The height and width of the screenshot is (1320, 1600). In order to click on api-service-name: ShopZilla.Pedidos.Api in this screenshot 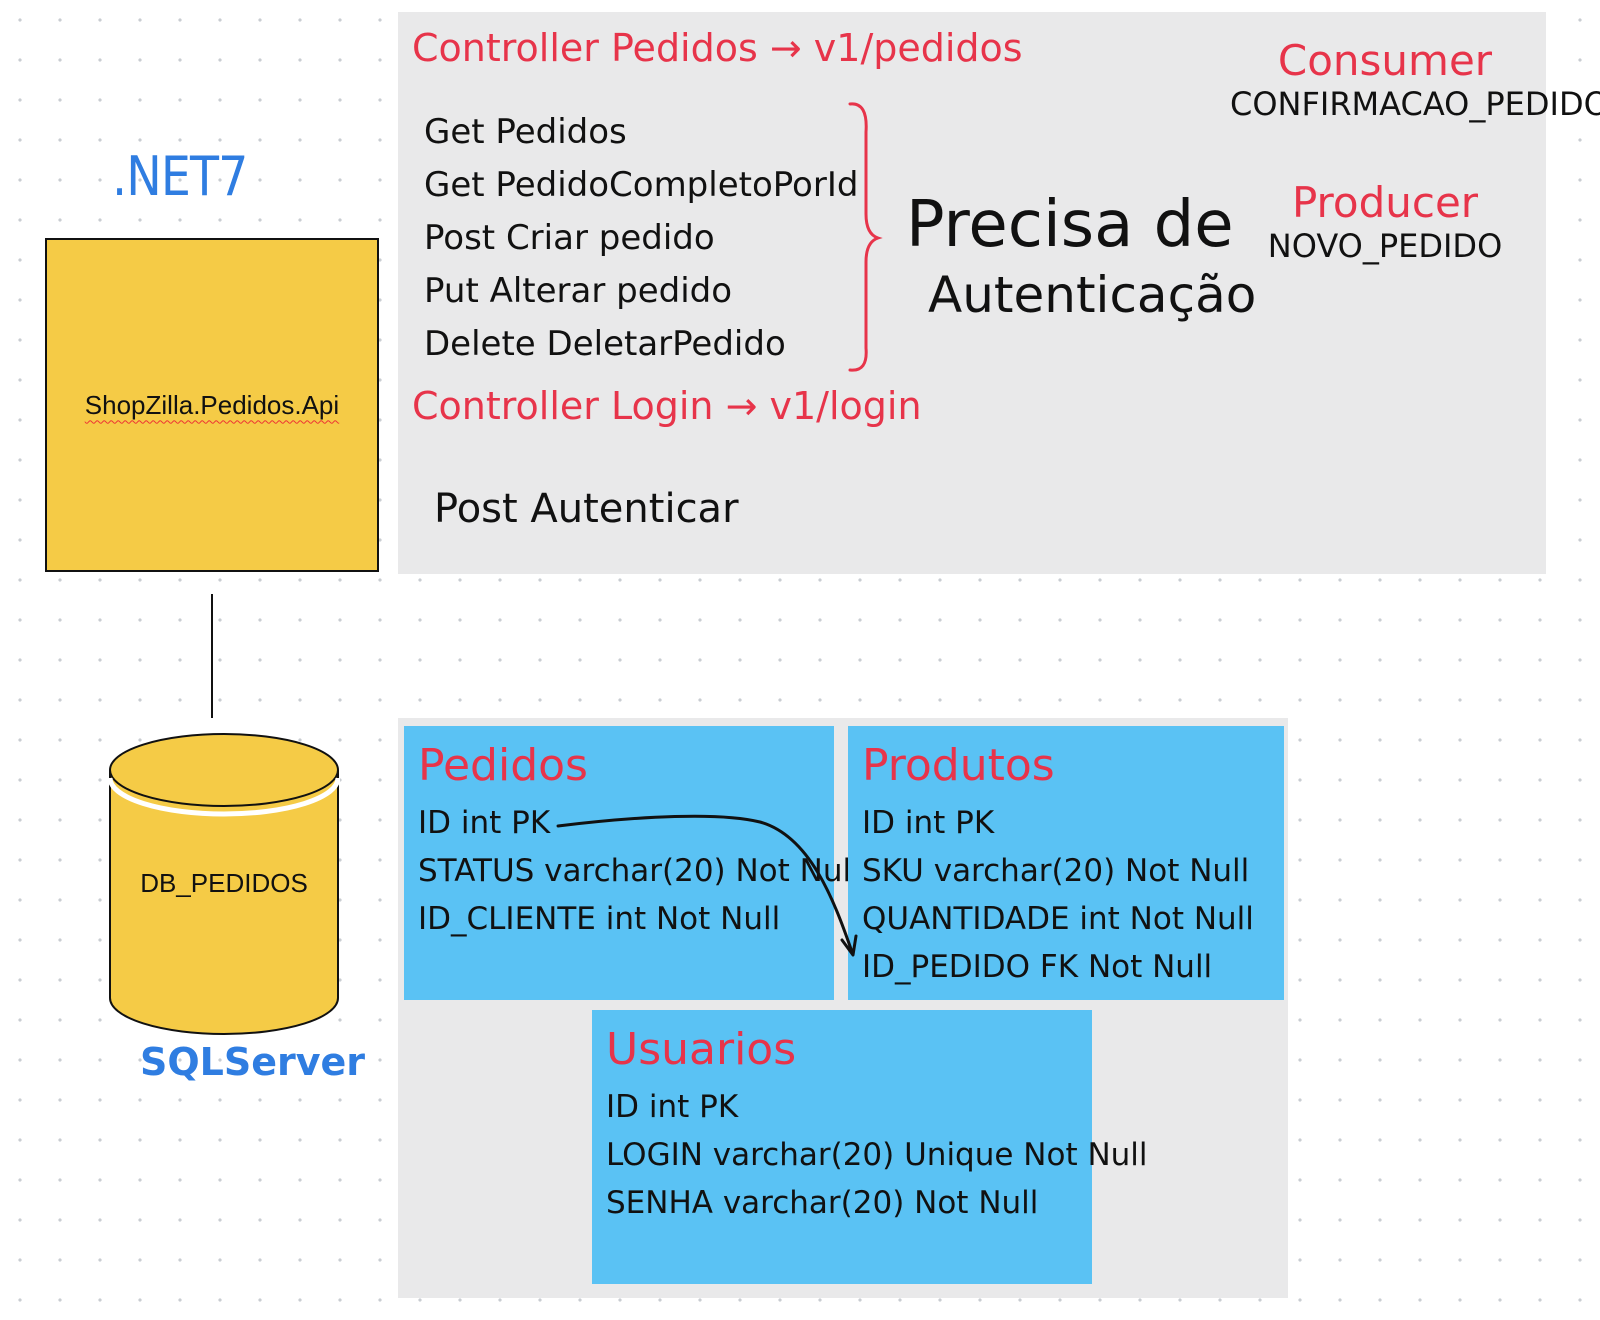, I will do `click(212, 404)`.